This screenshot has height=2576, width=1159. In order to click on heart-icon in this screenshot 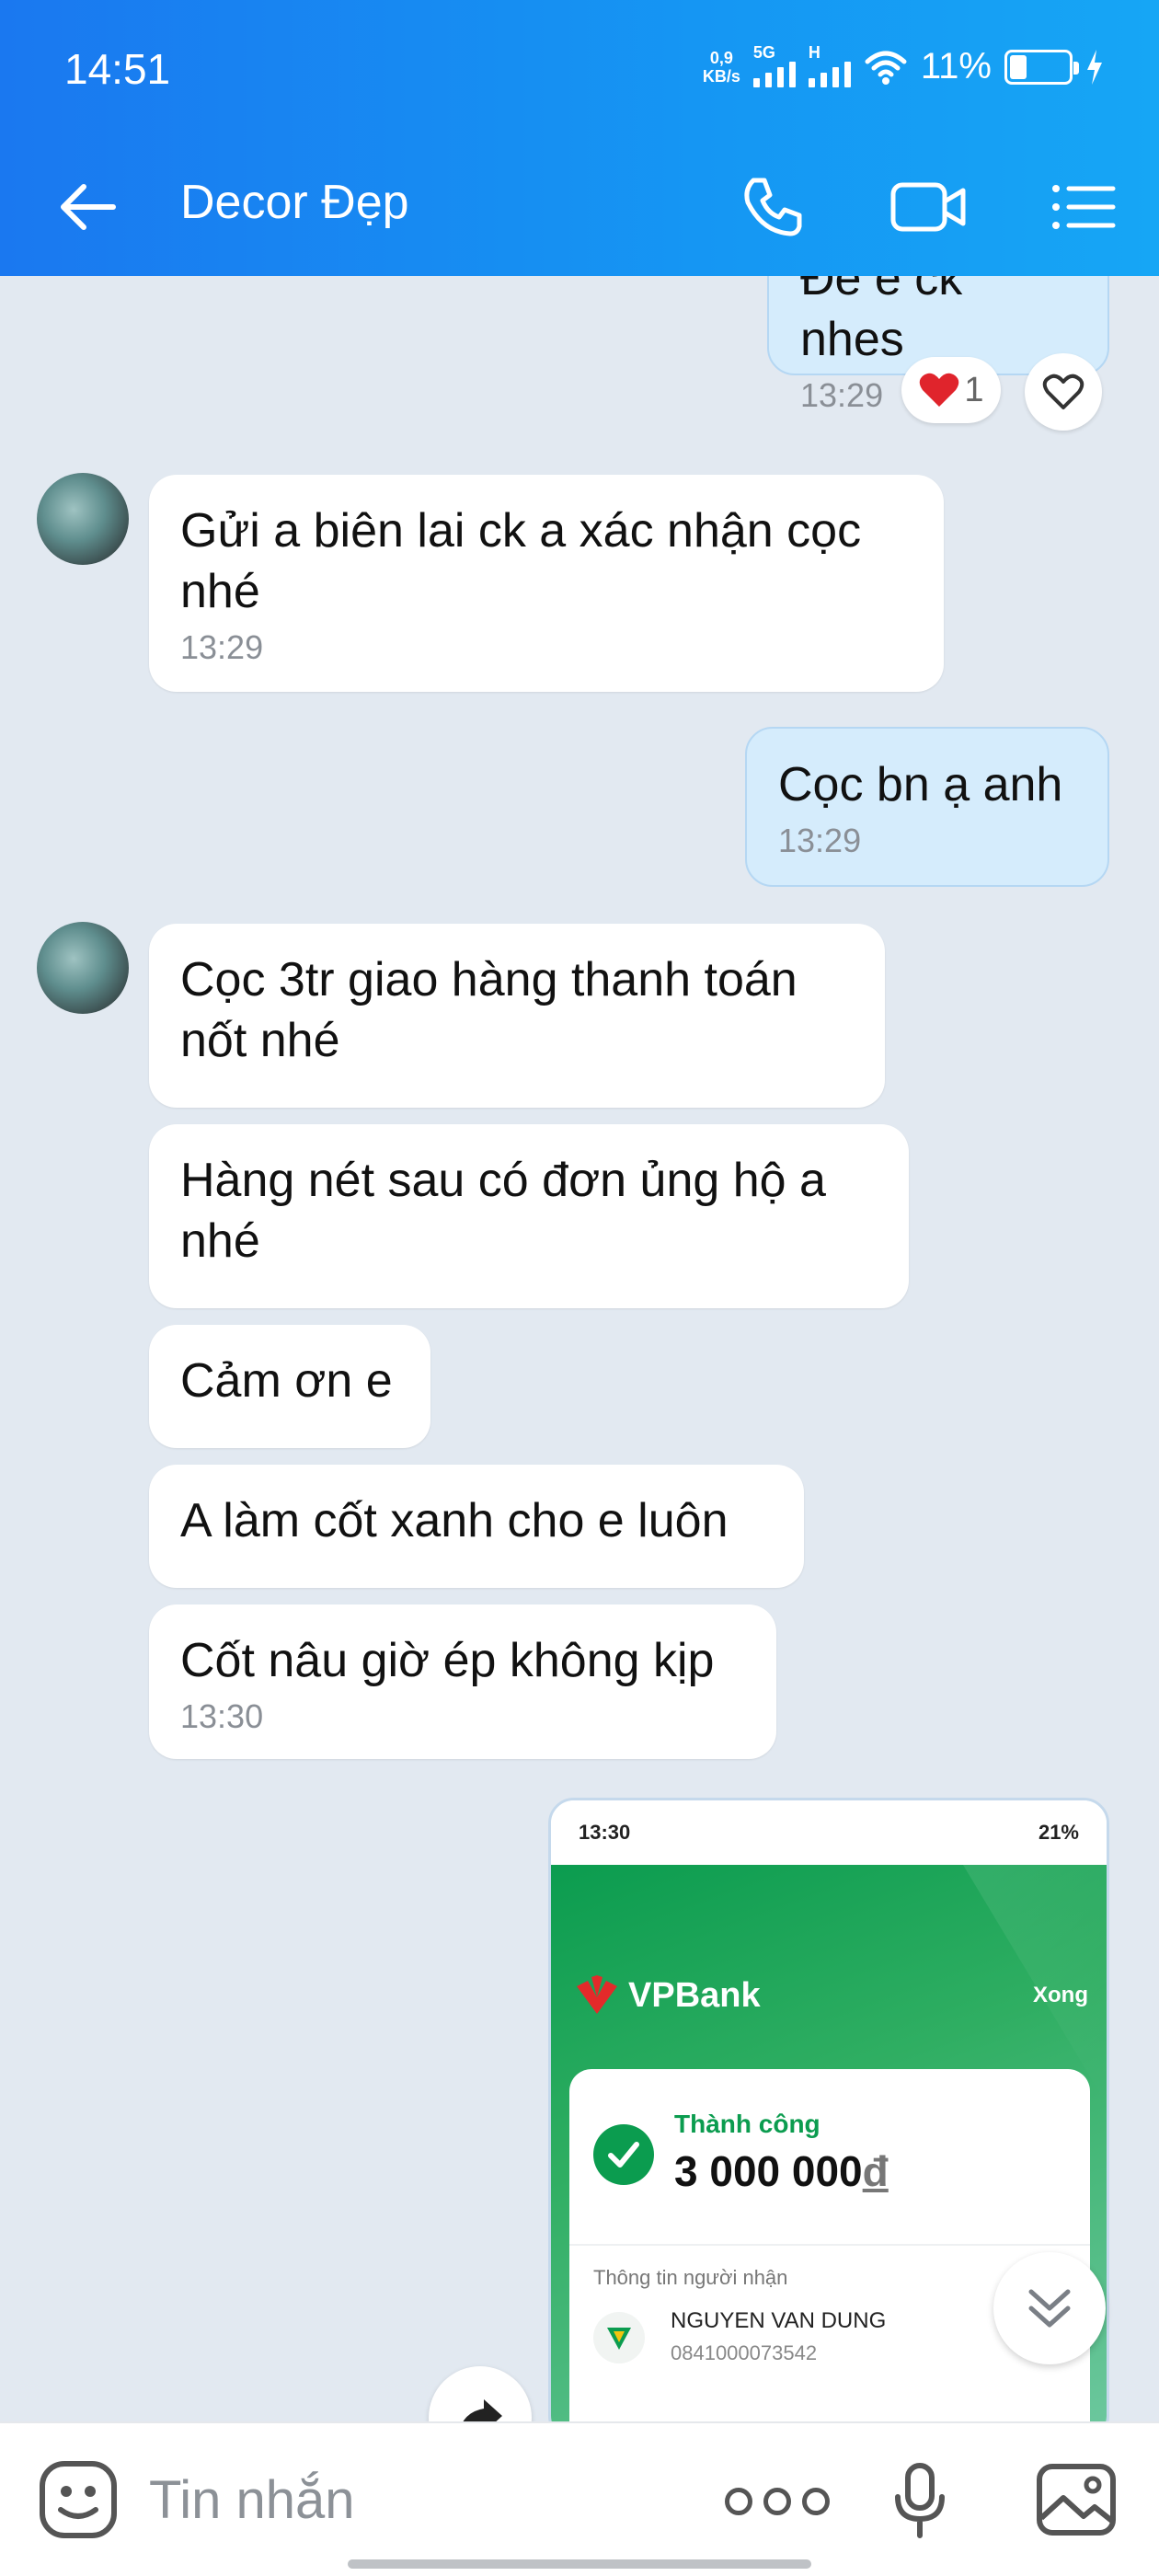, I will do `click(939, 390)`.